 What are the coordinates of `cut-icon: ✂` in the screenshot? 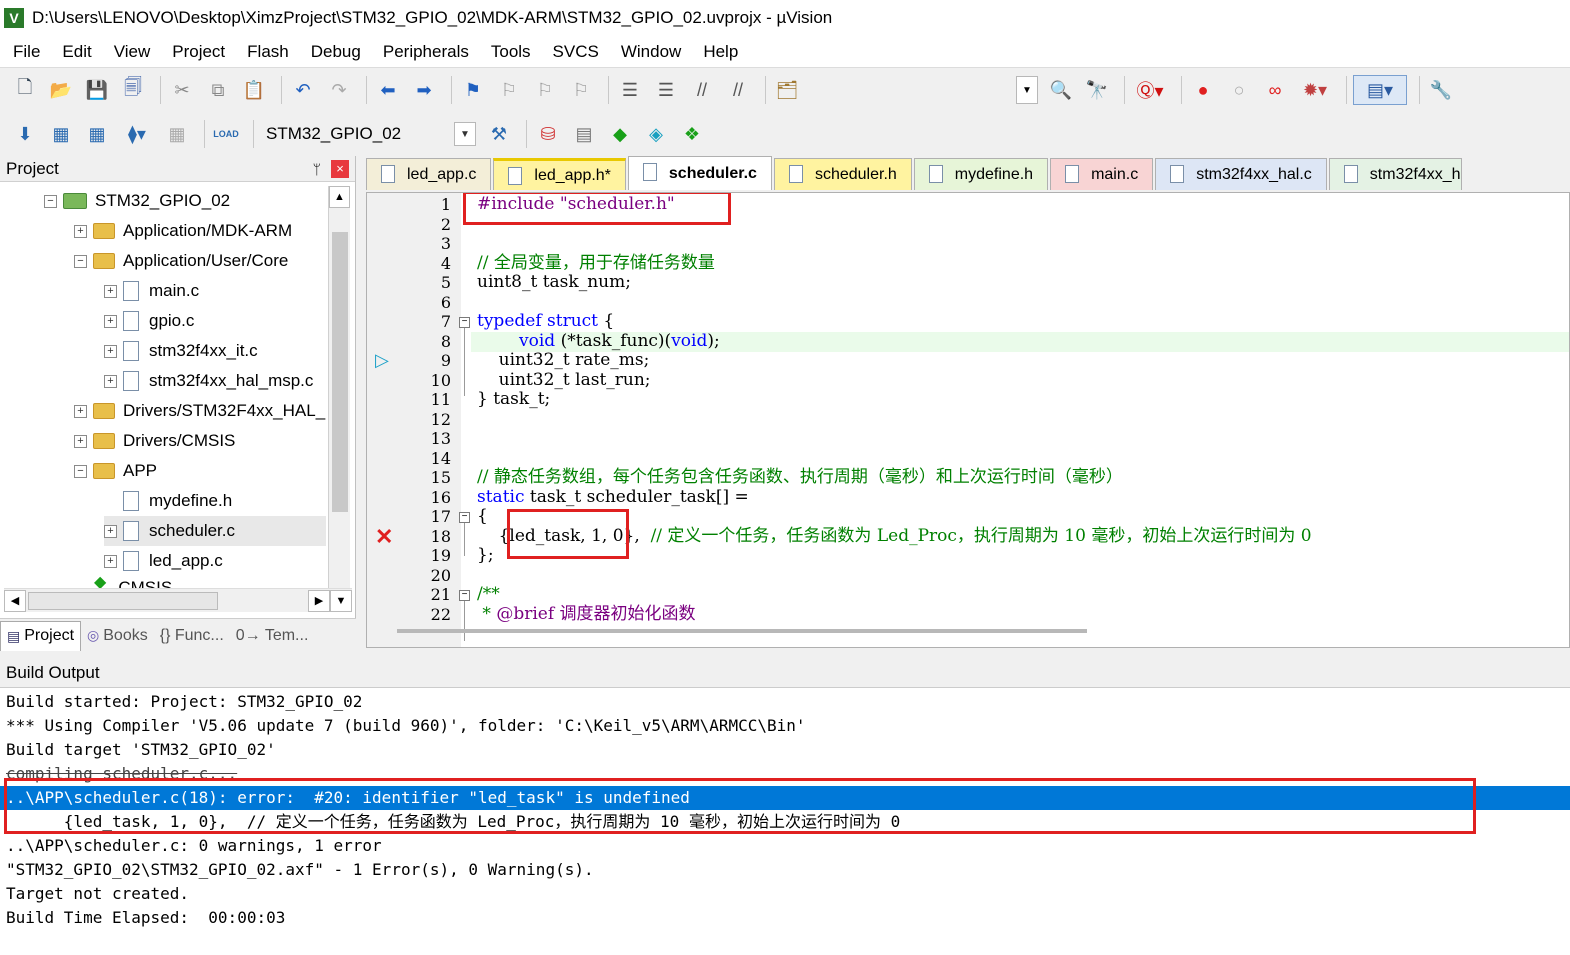 It's located at (182, 90).